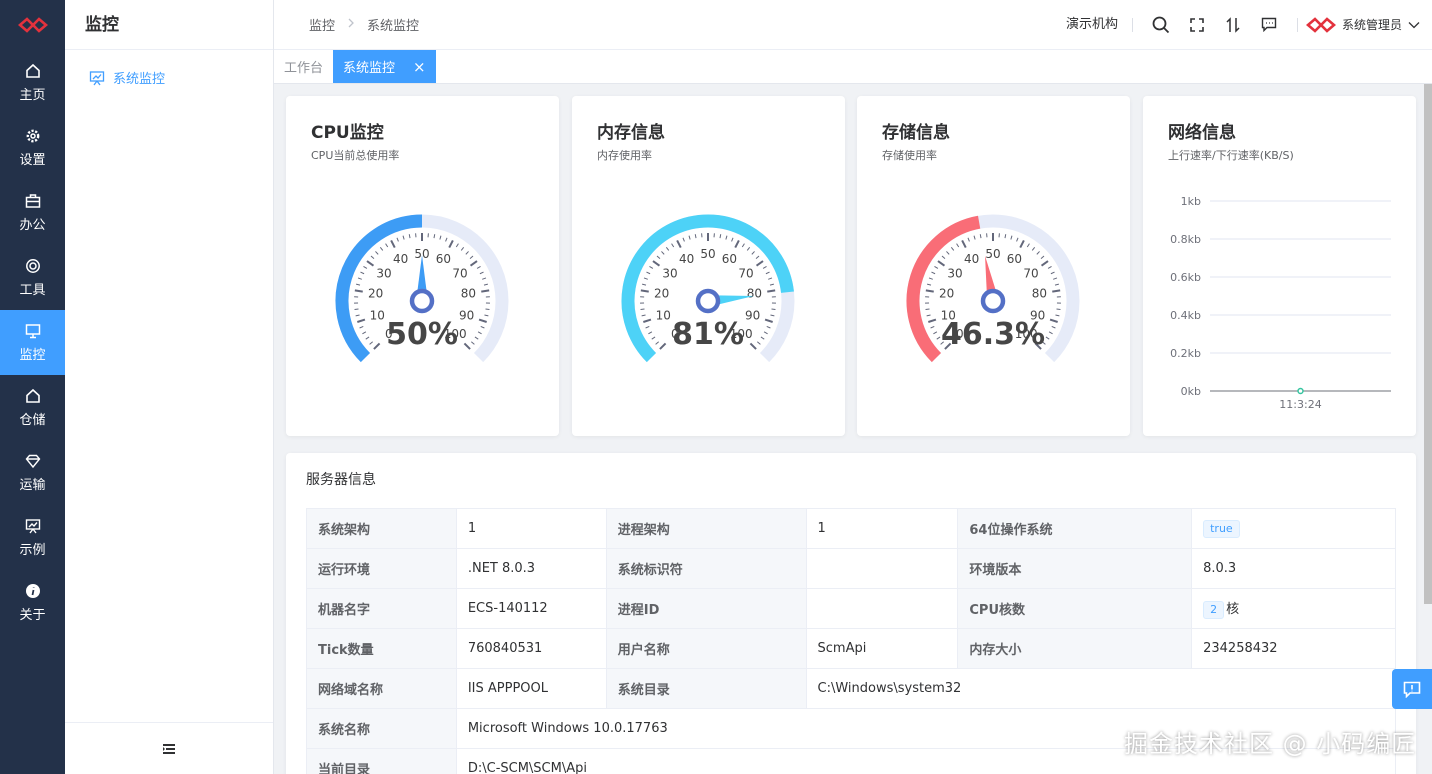 The height and width of the screenshot is (774, 1432). I want to click on sidebar-item-presentation: 示例, so click(32, 537).